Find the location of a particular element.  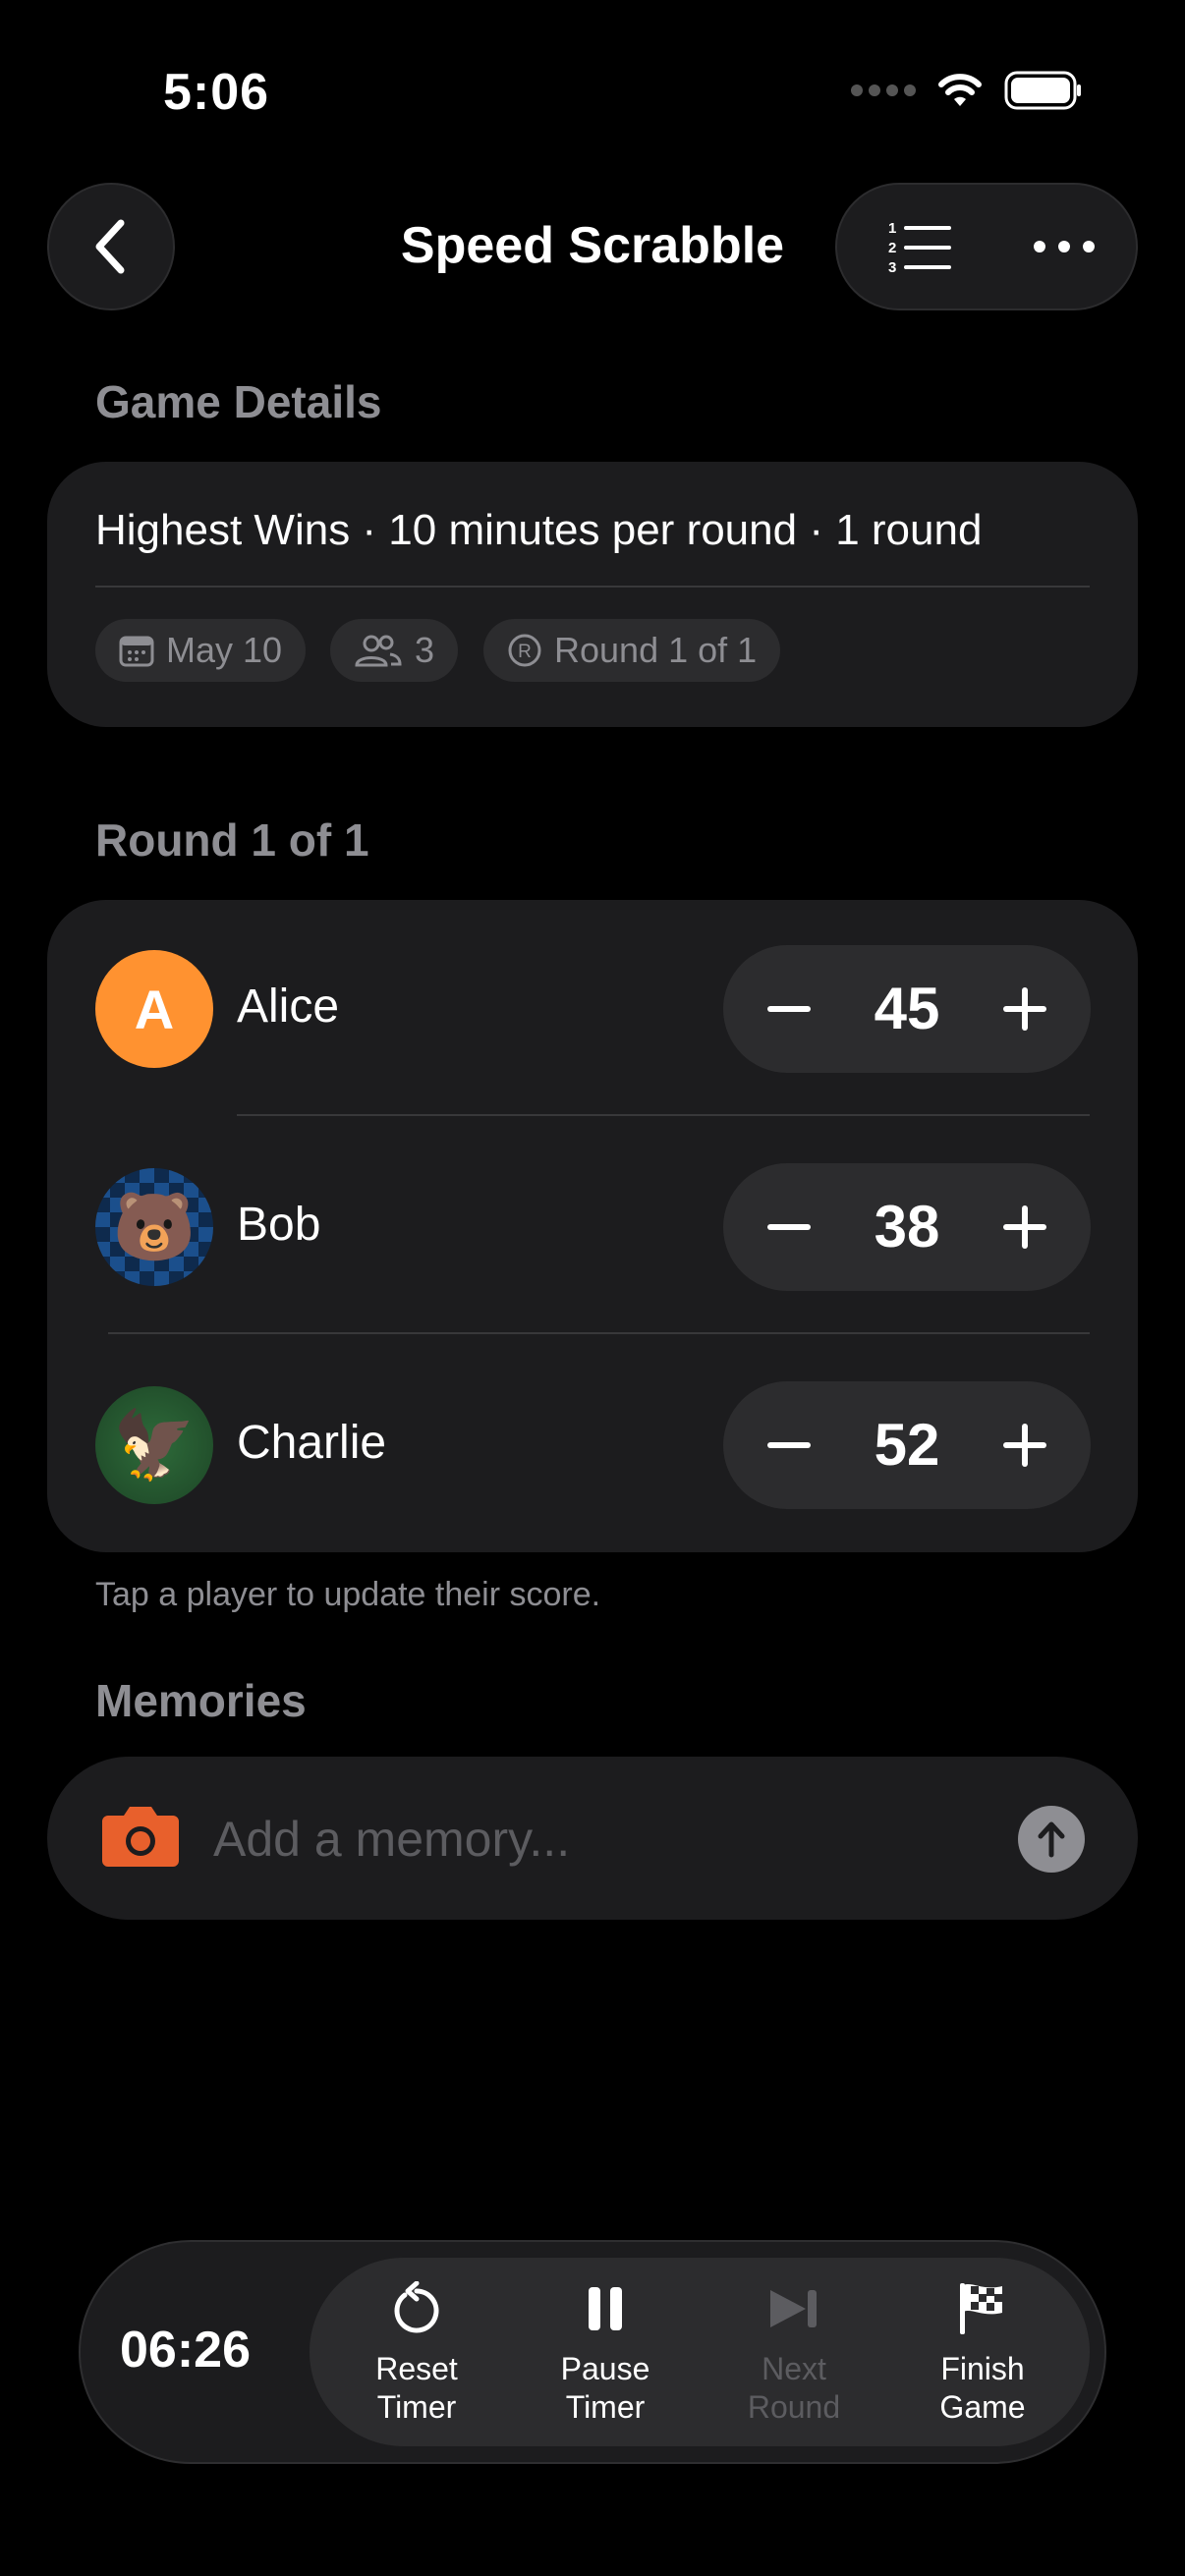

reset-timer-button: Reset Timer is located at coordinates (416, 2352).